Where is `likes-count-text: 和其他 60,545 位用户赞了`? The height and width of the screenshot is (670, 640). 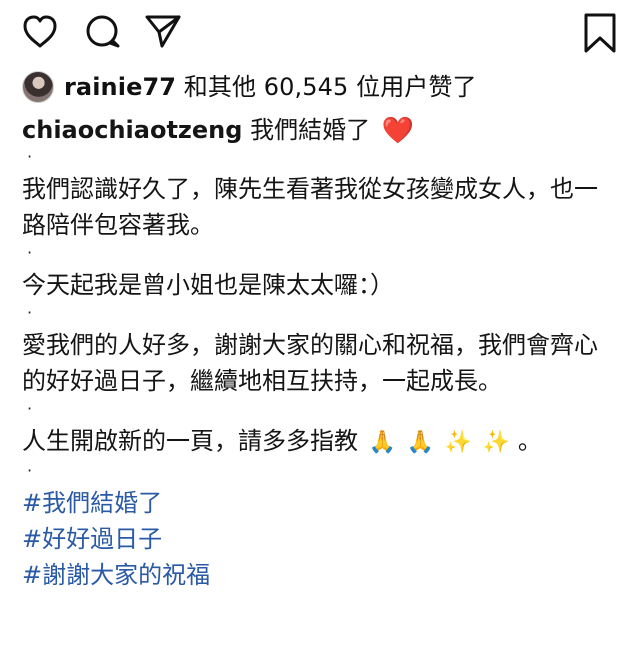 likes-count-text: 和其他 60,545 位用户赞了 is located at coordinates (326, 87).